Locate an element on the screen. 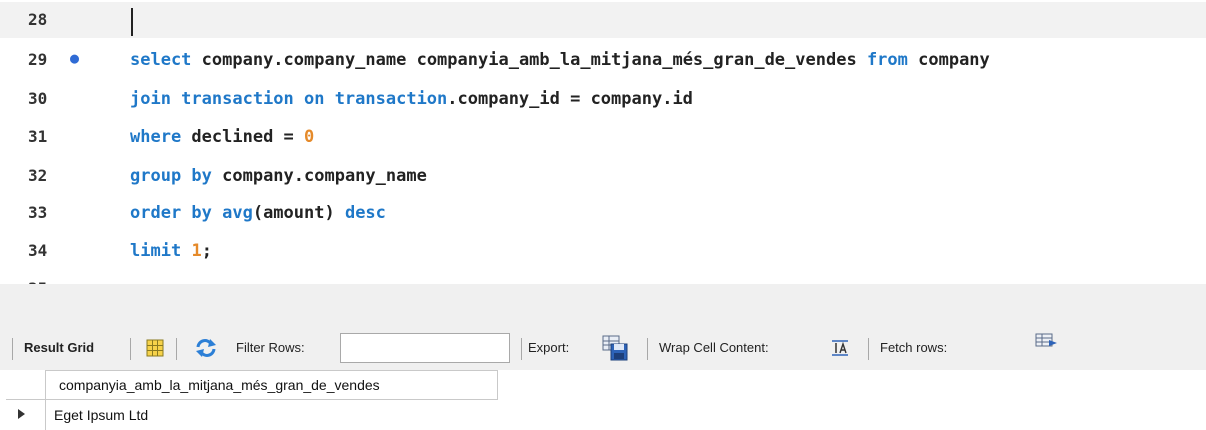 This screenshot has width=1206, height=430. grid-corner-cell is located at coordinates (26, 385).